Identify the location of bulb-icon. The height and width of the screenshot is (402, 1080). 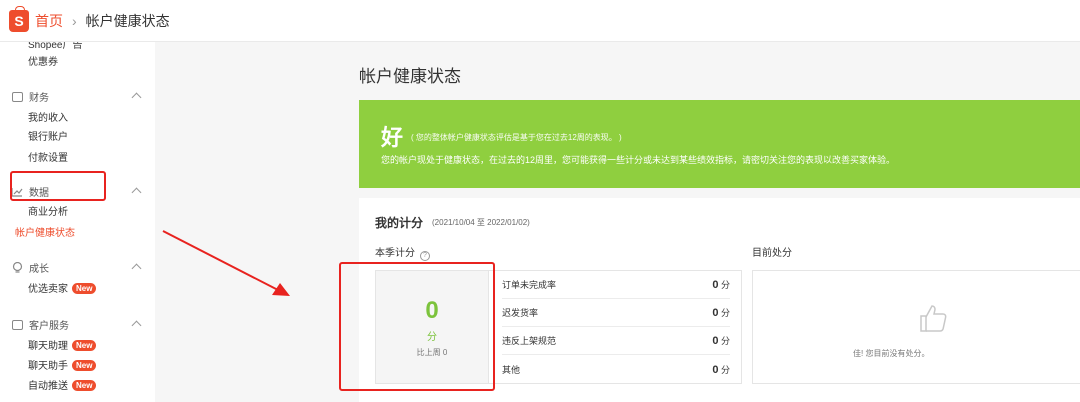
(17, 267).